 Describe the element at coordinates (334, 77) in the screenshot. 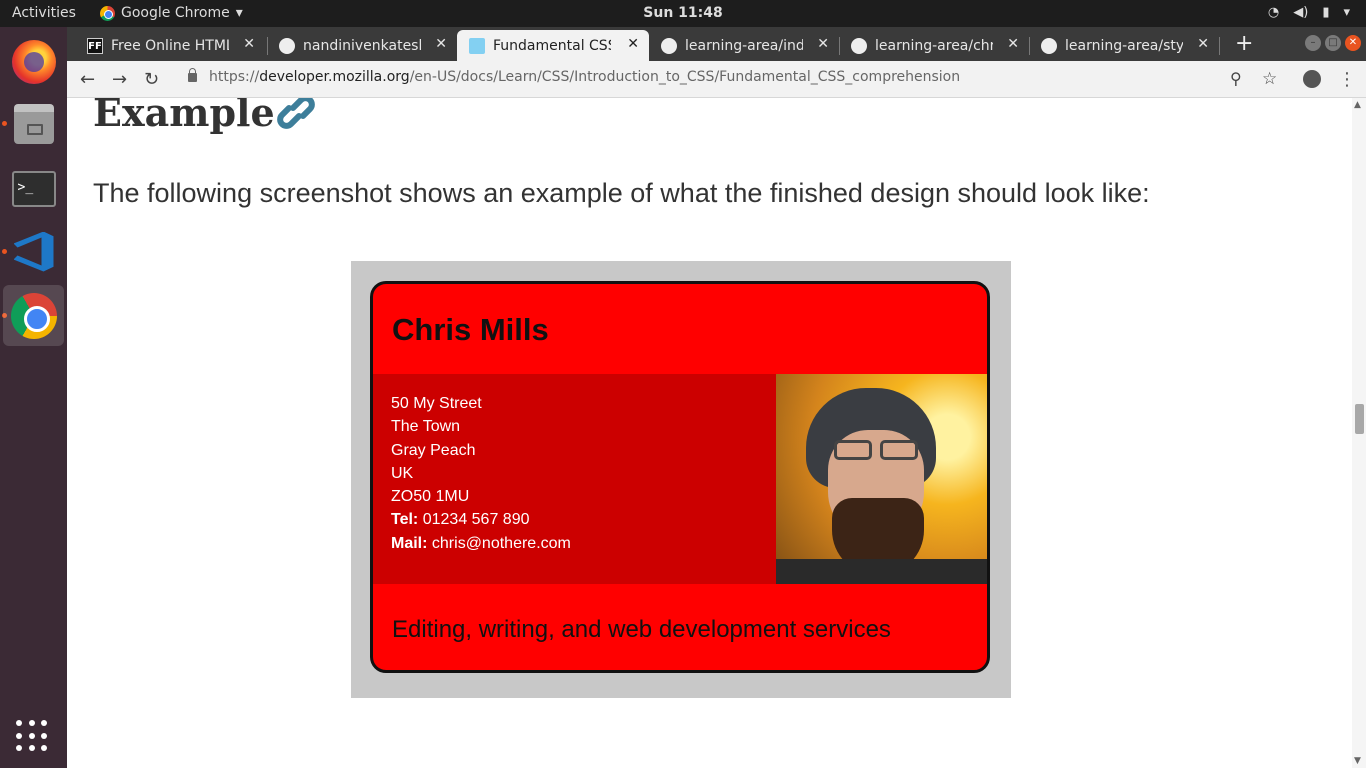

I see `url-host: developer.mozilla.org` at that location.